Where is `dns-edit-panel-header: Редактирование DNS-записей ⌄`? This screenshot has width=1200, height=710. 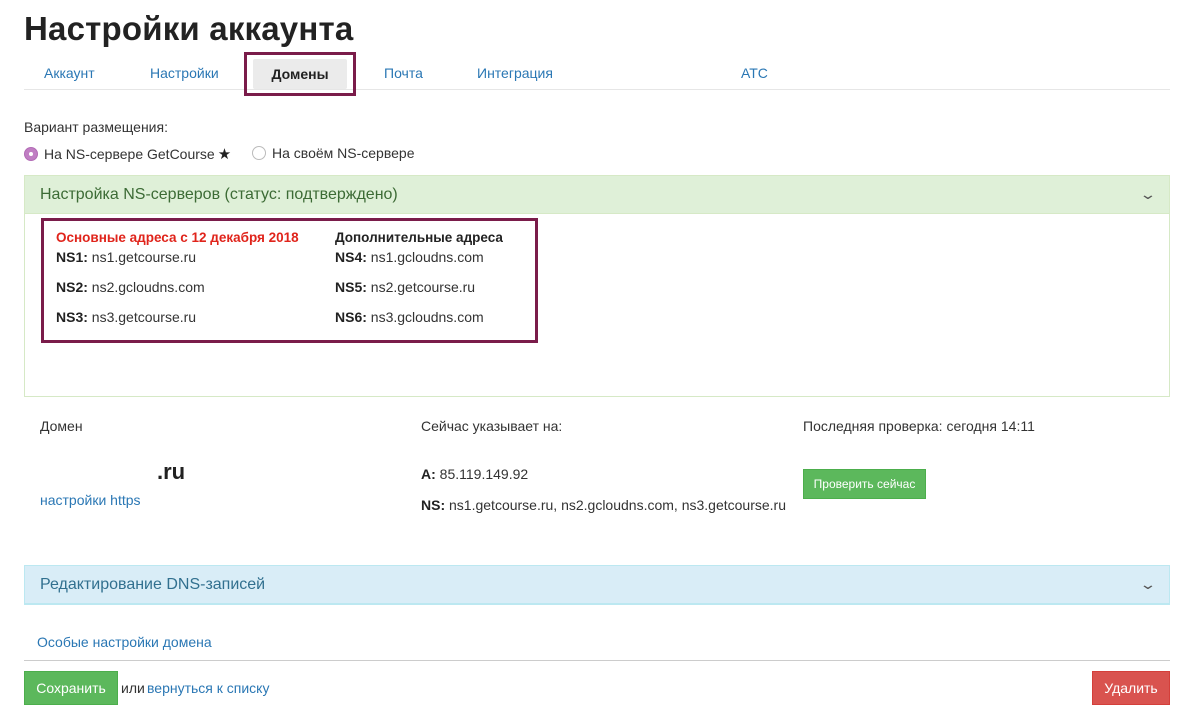 dns-edit-panel-header: Редактирование DNS-записей ⌄ is located at coordinates (597, 585).